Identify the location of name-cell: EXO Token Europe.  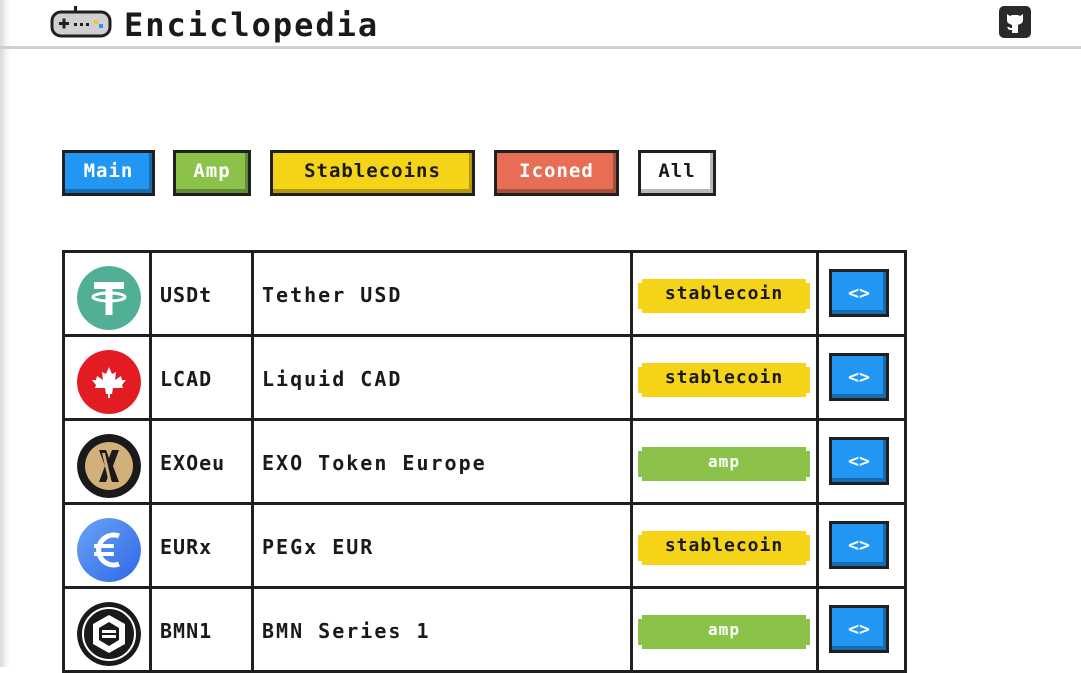
(442, 461).